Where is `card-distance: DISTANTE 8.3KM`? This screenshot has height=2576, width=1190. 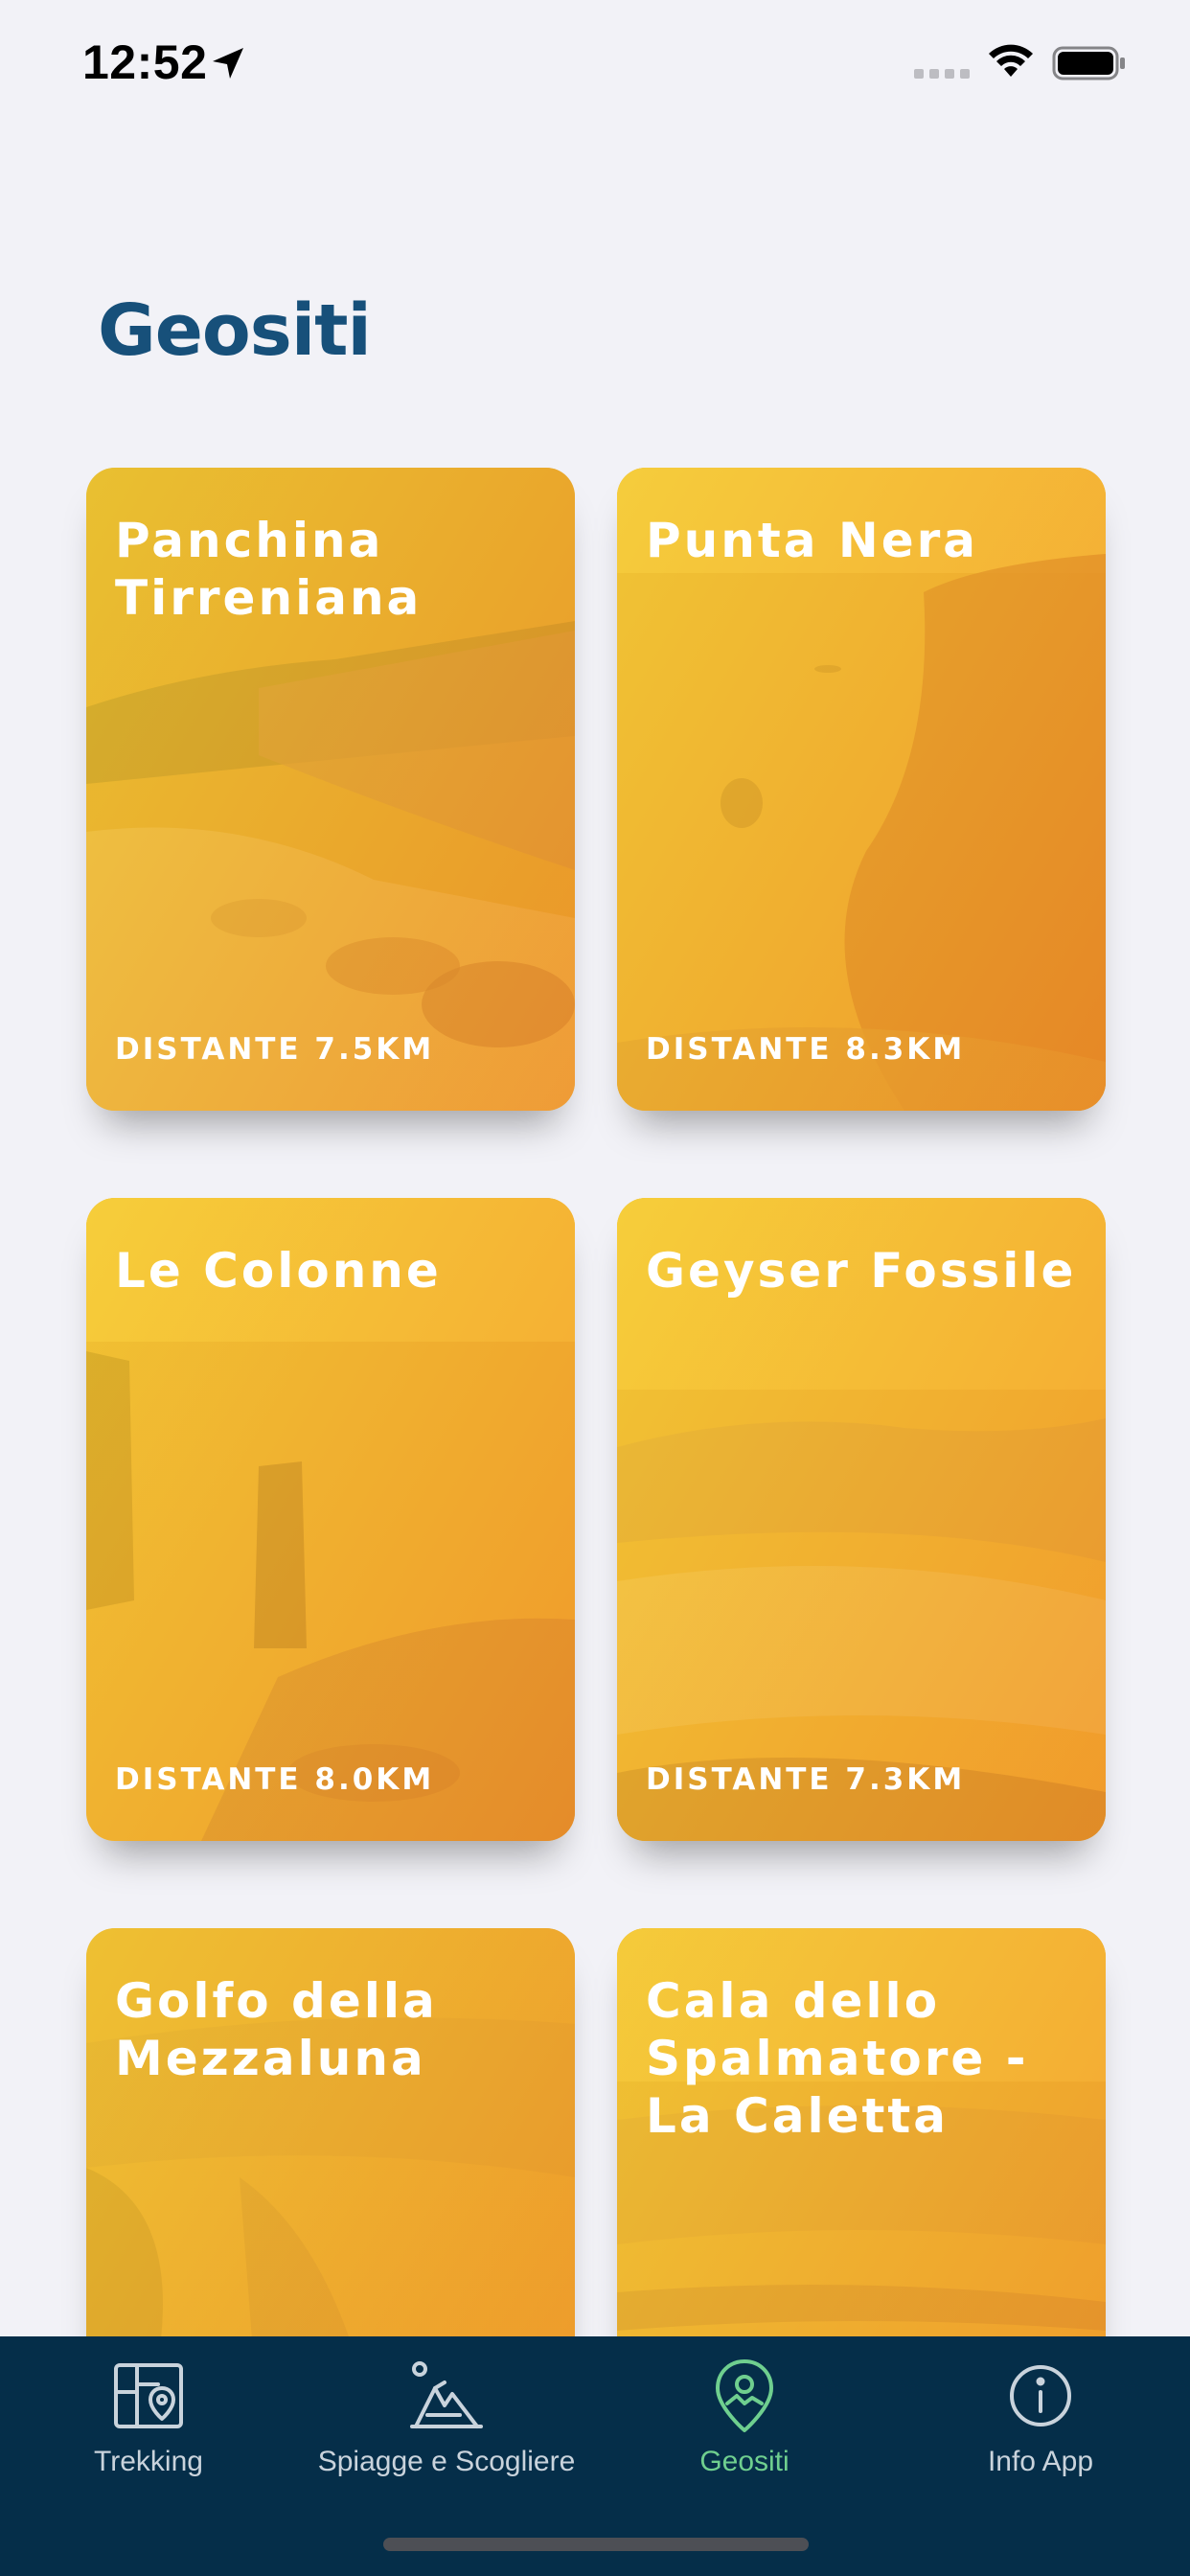
card-distance: DISTANTE 8.3KM is located at coordinates (806, 1049).